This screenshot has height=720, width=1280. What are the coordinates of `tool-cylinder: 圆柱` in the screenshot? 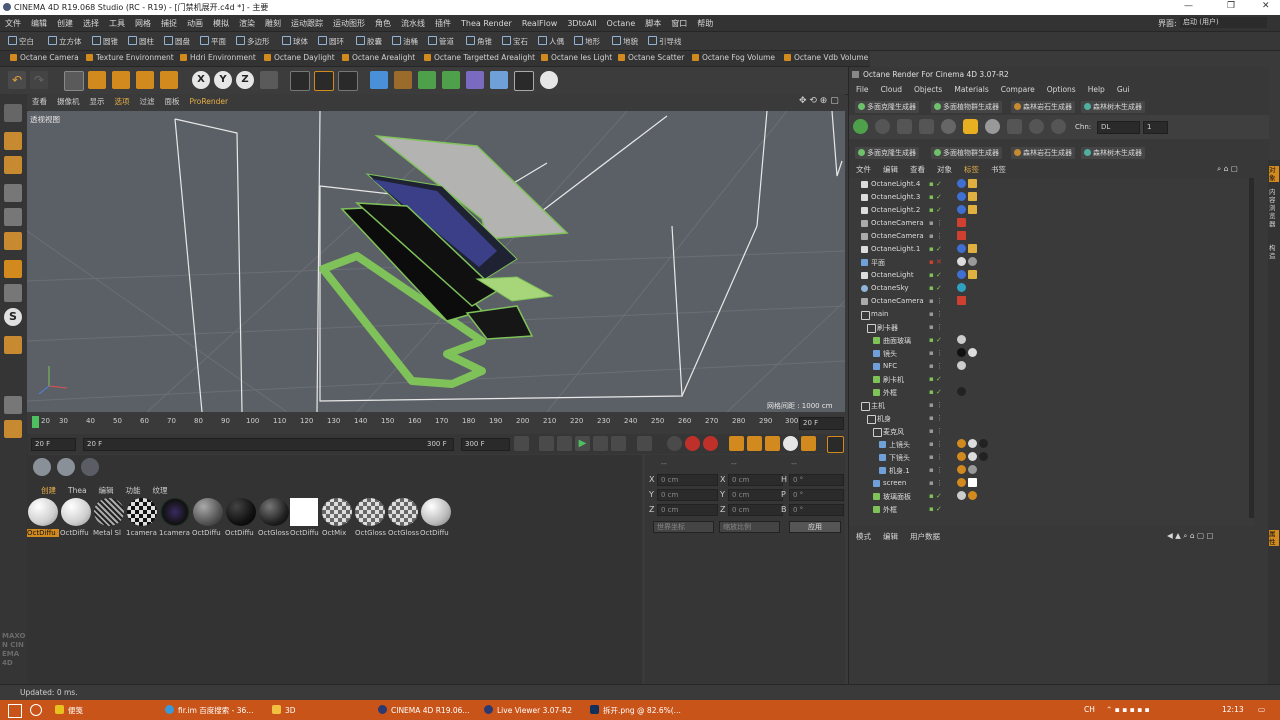 It's located at (141, 41).